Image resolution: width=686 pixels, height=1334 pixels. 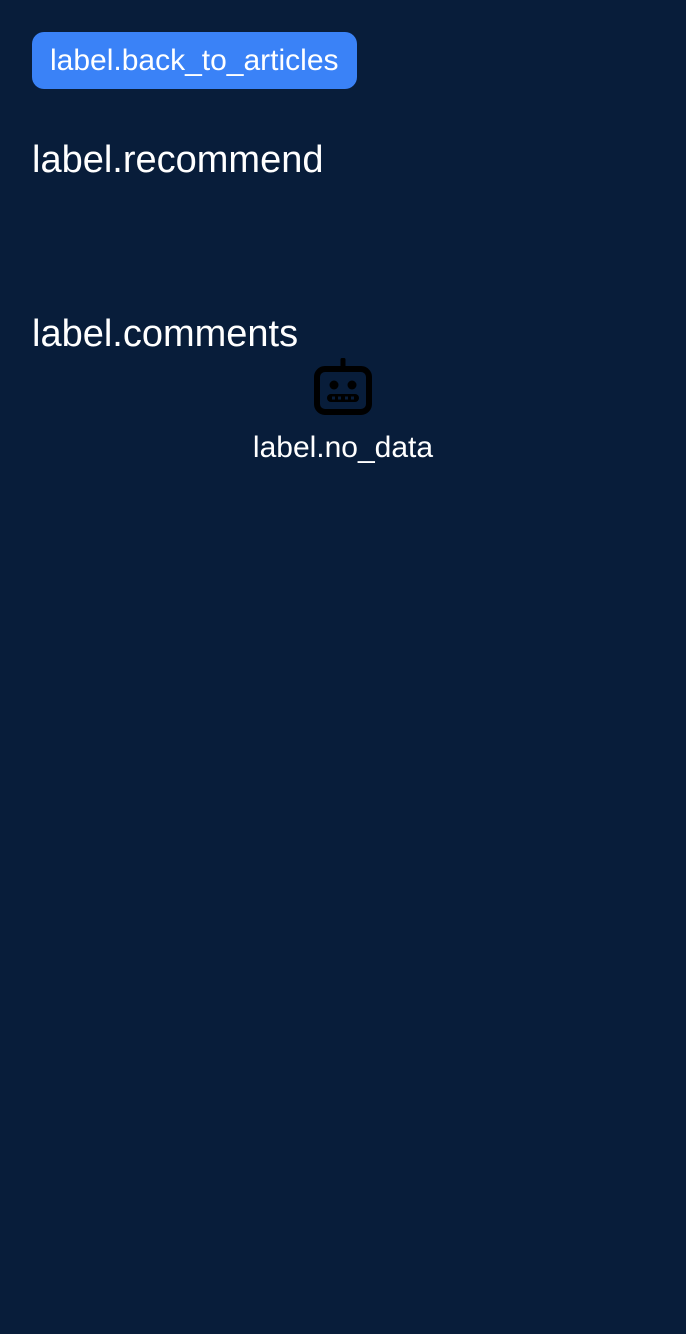 What do you see at coordinates (178, 160) in the screenshot?
I see `recommend-section-title: label.recommend` at bounding box center [178, 160].